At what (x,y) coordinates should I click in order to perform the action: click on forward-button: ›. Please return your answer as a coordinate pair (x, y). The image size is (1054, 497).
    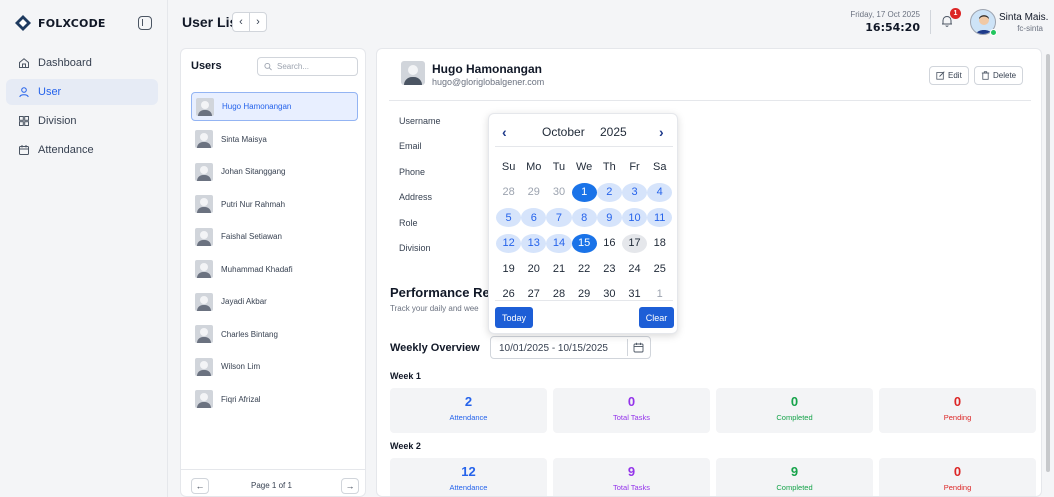
    Looking at the image, I should click on (258, 22).